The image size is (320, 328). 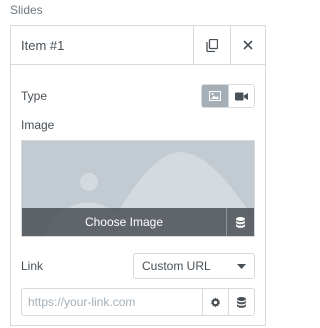 I want to click on link-type-select: Custom URL, so click(x=194, y=266).